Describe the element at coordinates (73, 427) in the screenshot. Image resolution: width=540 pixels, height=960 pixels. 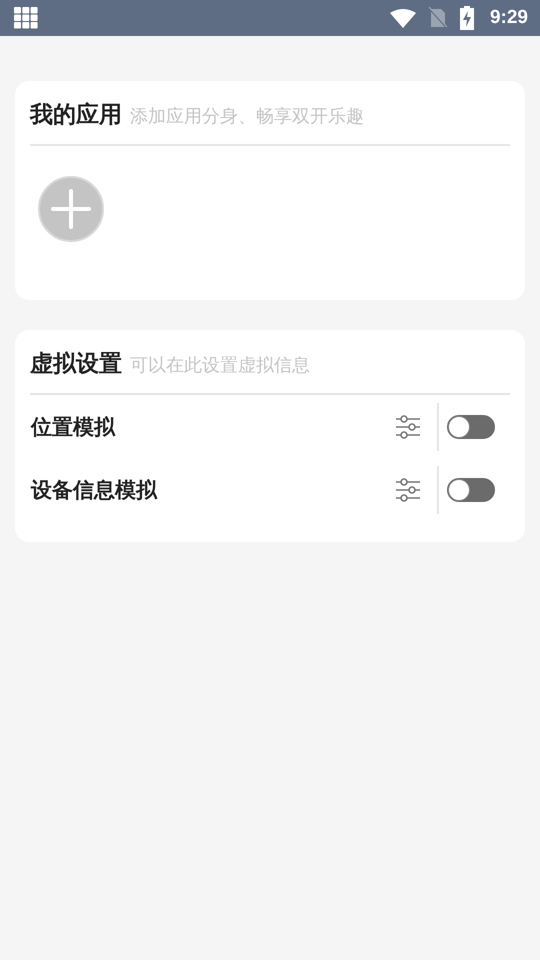
I see `setting-label: 位置模拟` at that location.